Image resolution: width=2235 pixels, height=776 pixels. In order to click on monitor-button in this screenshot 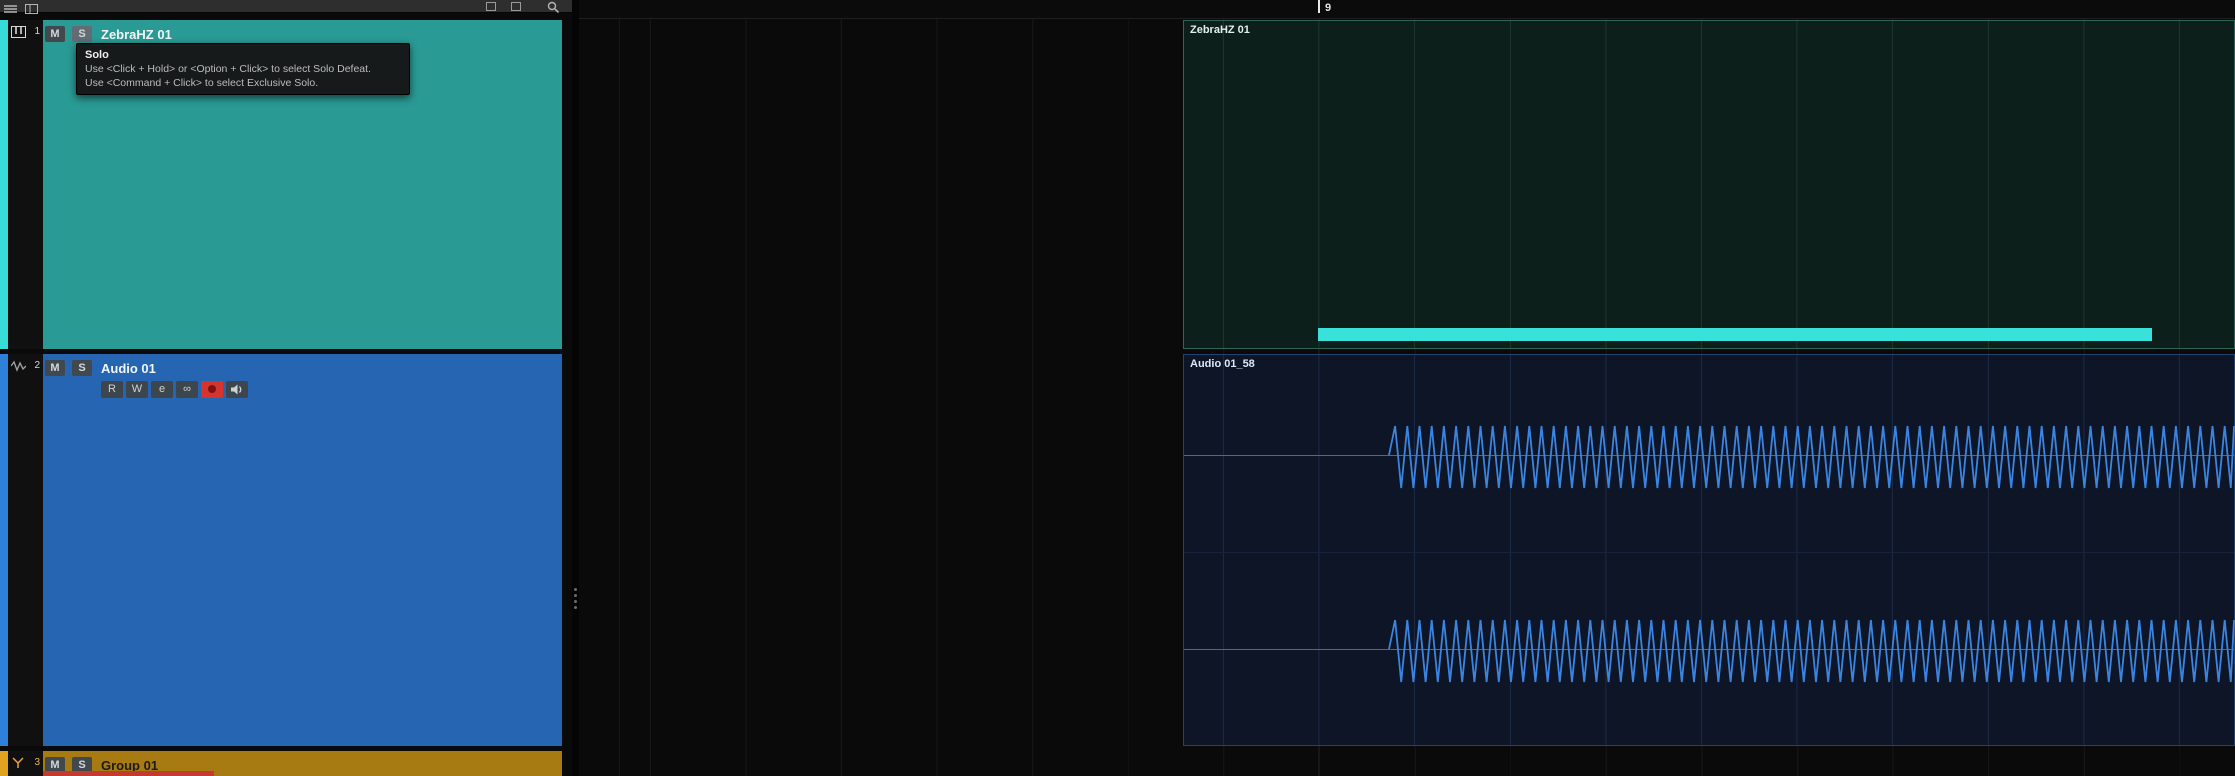, I will do `click(237, 389)`.